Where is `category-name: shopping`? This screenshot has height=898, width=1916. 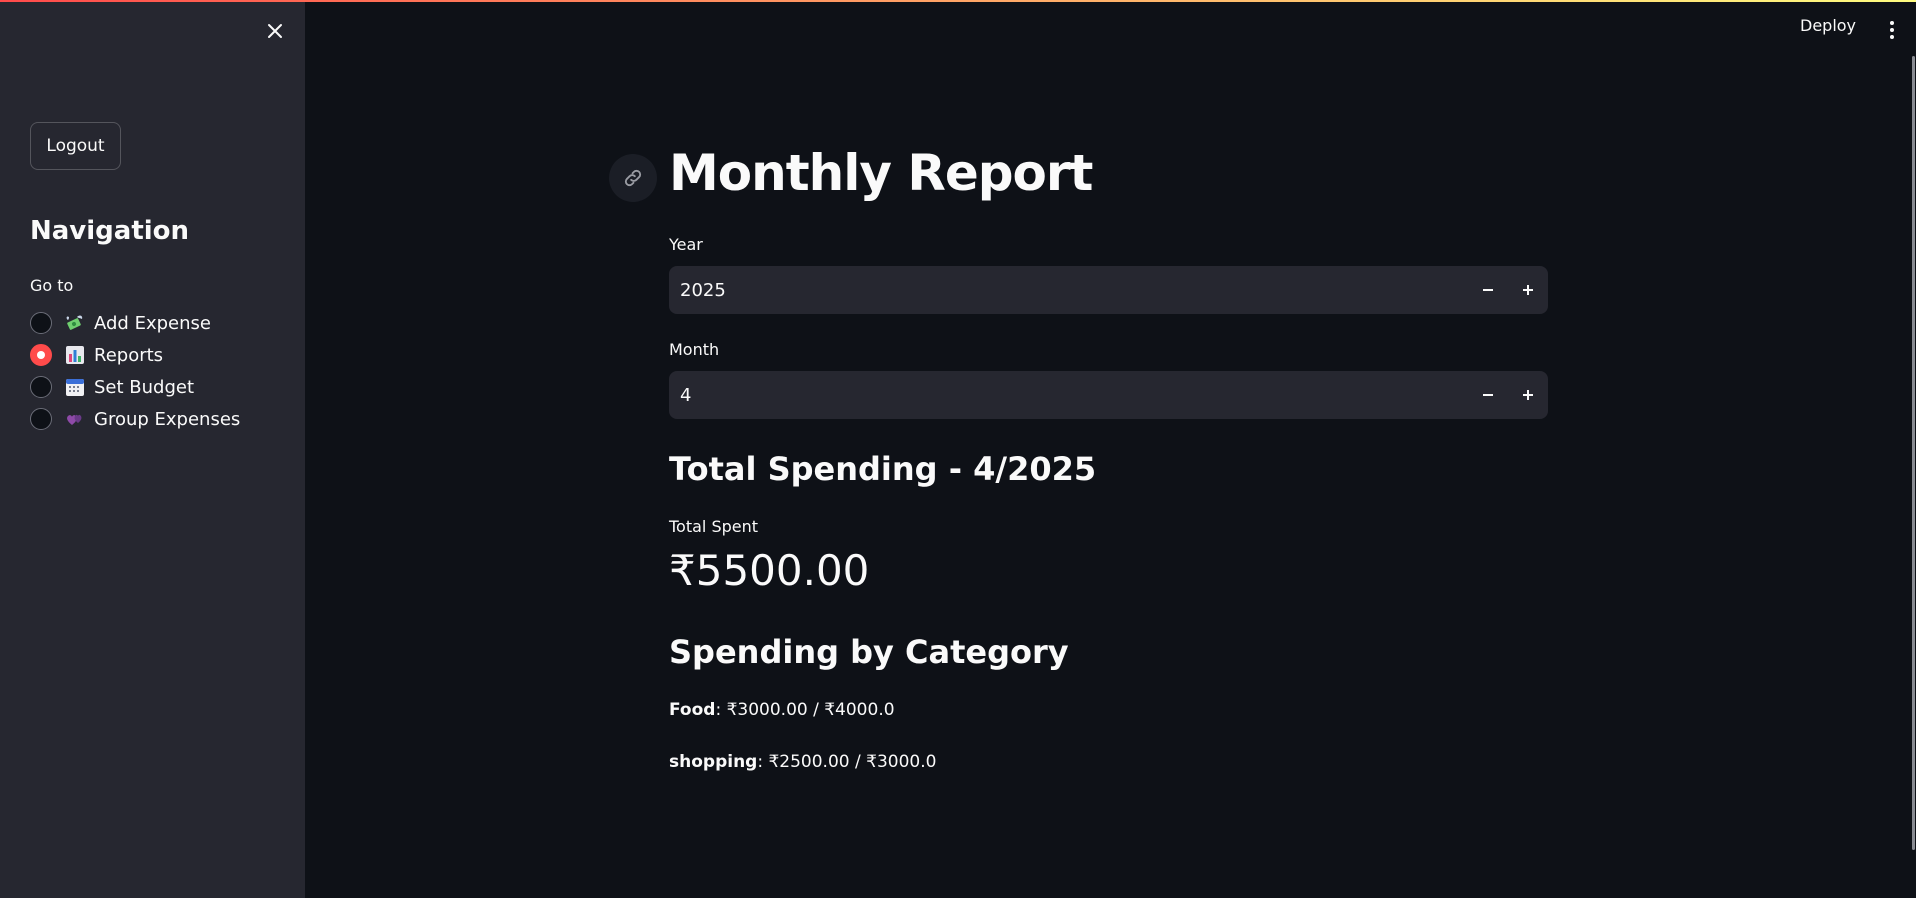
category-name: shopping is located at coordinates (713, 762).